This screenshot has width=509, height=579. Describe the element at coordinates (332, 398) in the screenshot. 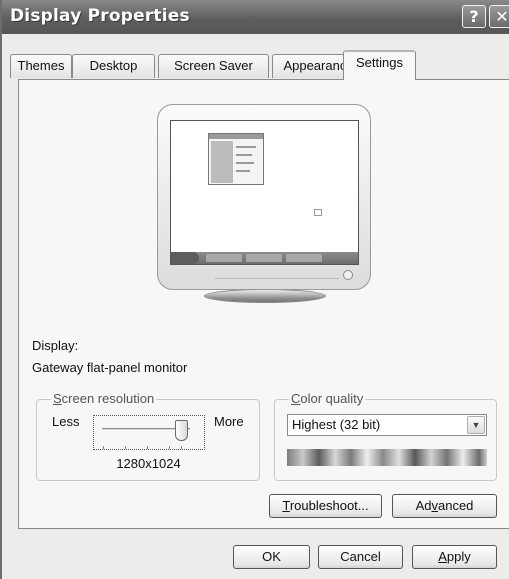

I see `legend-text: olor quality` at that location.